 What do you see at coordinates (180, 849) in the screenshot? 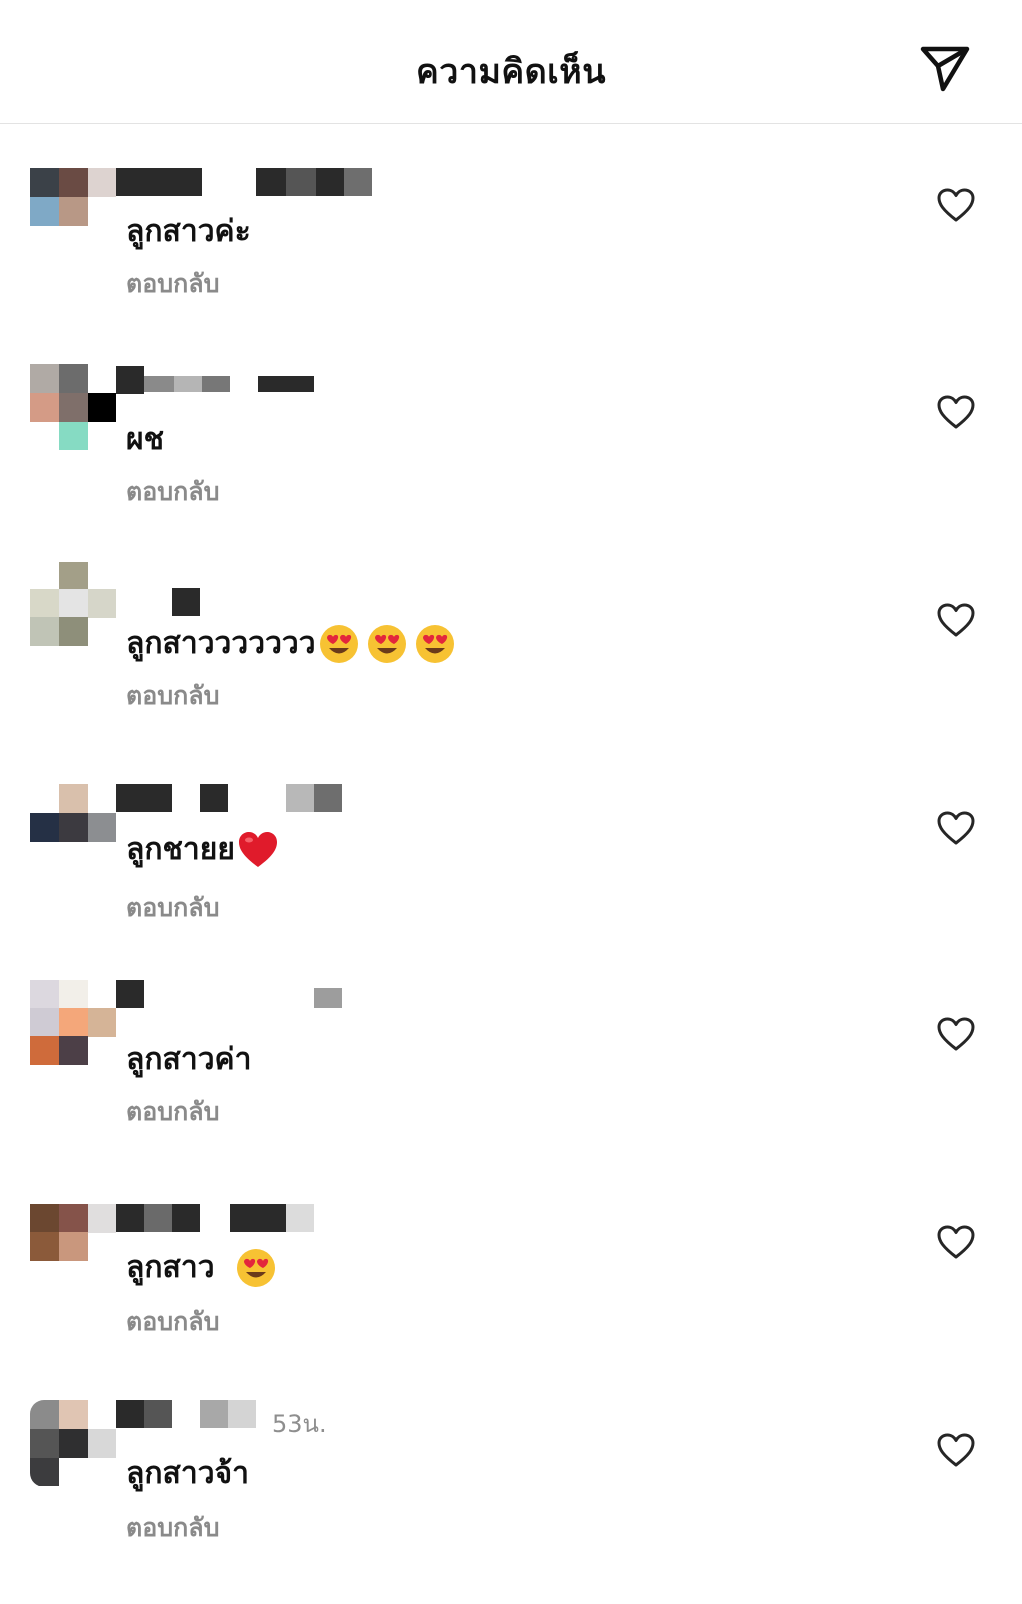
I see `comment-text-content: ลูกชายย` at bounding box center [180, 849].